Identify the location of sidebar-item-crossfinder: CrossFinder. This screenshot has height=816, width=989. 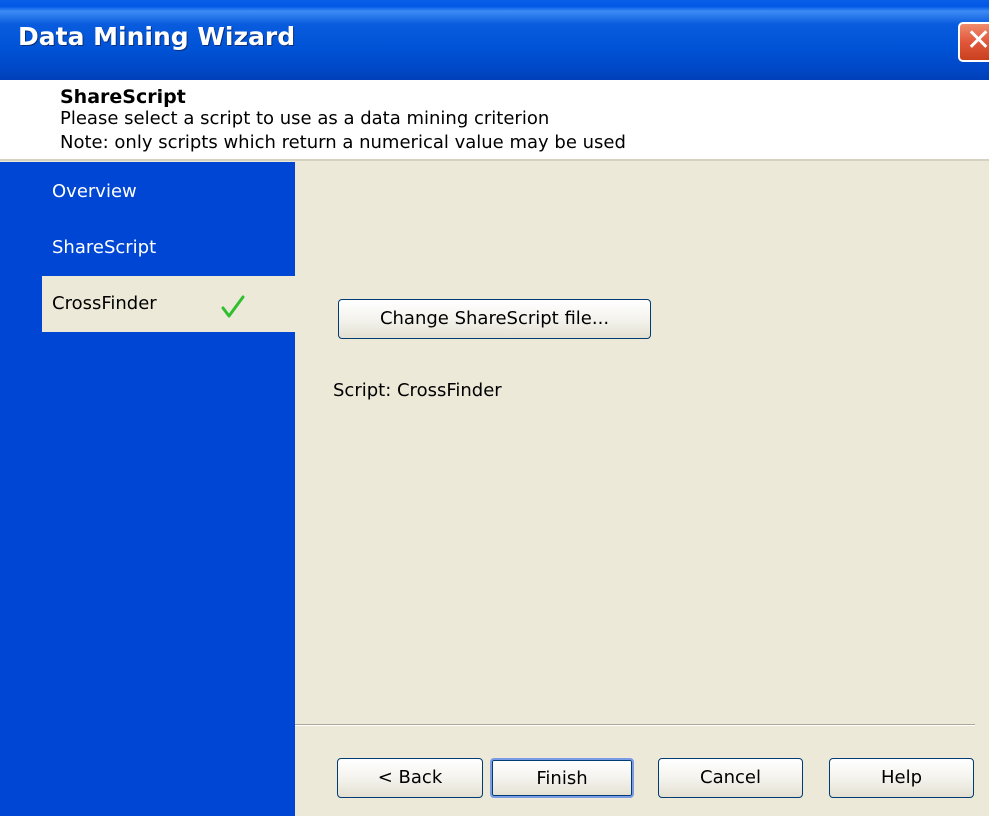
(168, 304).